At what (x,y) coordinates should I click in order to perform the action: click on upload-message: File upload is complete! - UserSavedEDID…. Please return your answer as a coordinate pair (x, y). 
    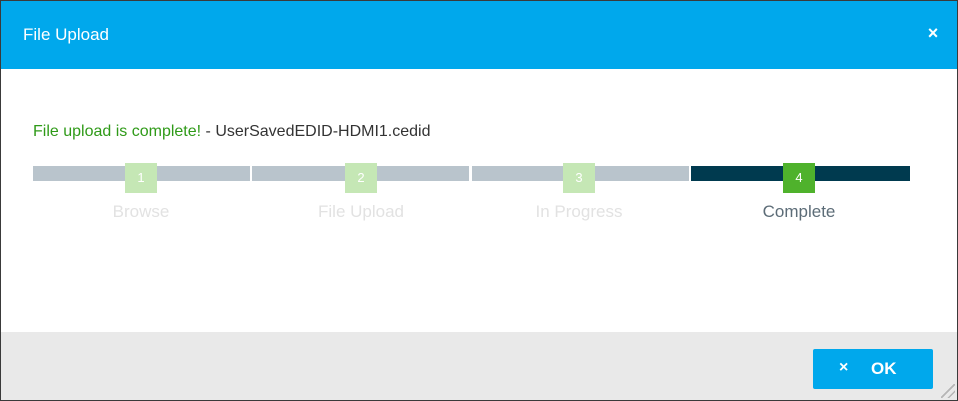
    Looking at the image, I should click on (232, 132).